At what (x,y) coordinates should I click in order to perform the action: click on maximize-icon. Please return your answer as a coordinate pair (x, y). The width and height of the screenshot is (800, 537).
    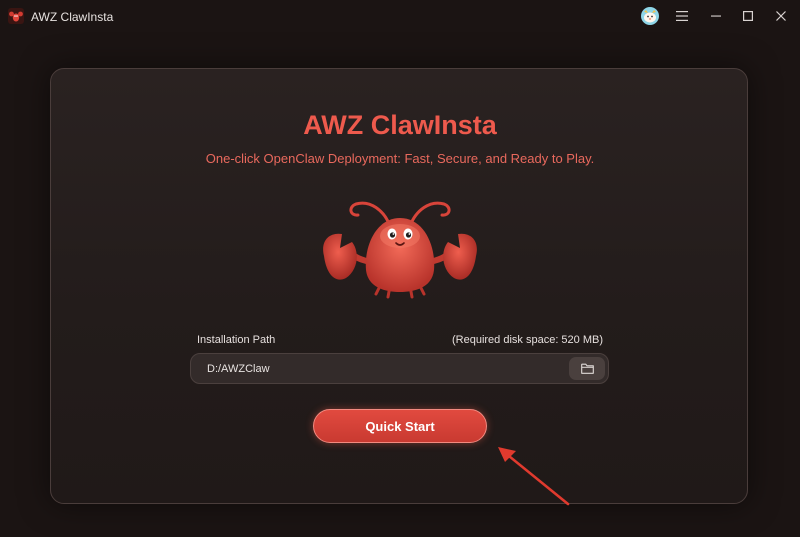
    Looking at the image, I should click on (748, 16).